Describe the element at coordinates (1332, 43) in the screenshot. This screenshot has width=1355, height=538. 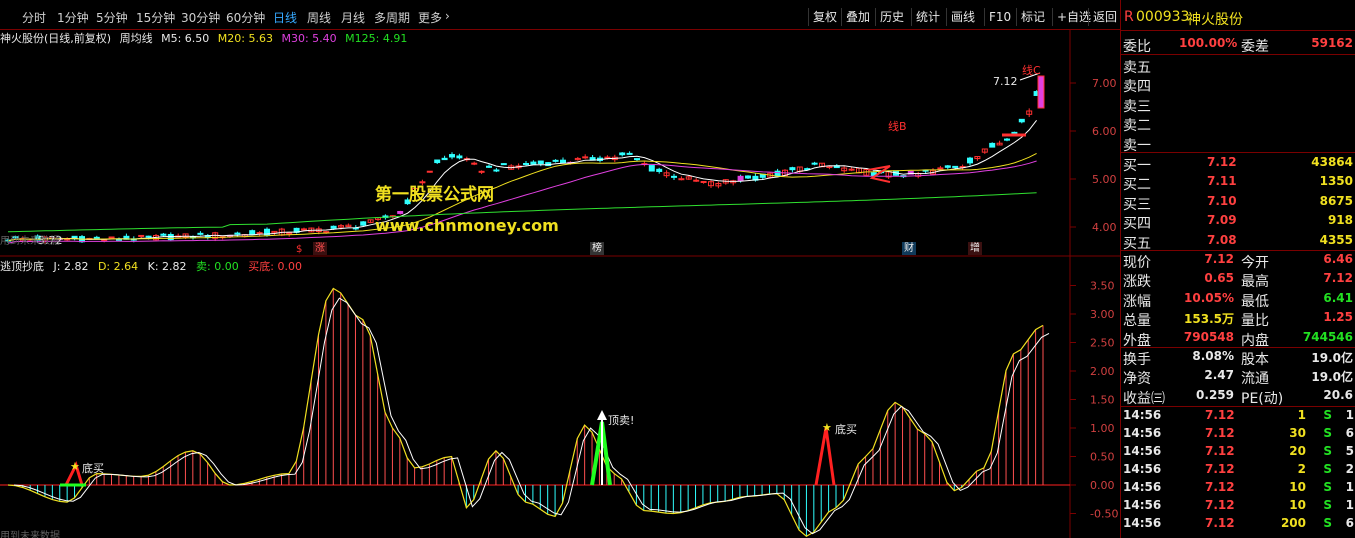
I see `cell: 59162` at that location.